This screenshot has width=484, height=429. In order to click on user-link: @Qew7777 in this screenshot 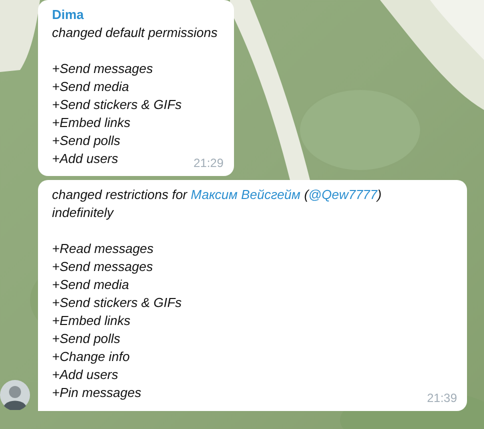, I will do `click(343, 194)`.